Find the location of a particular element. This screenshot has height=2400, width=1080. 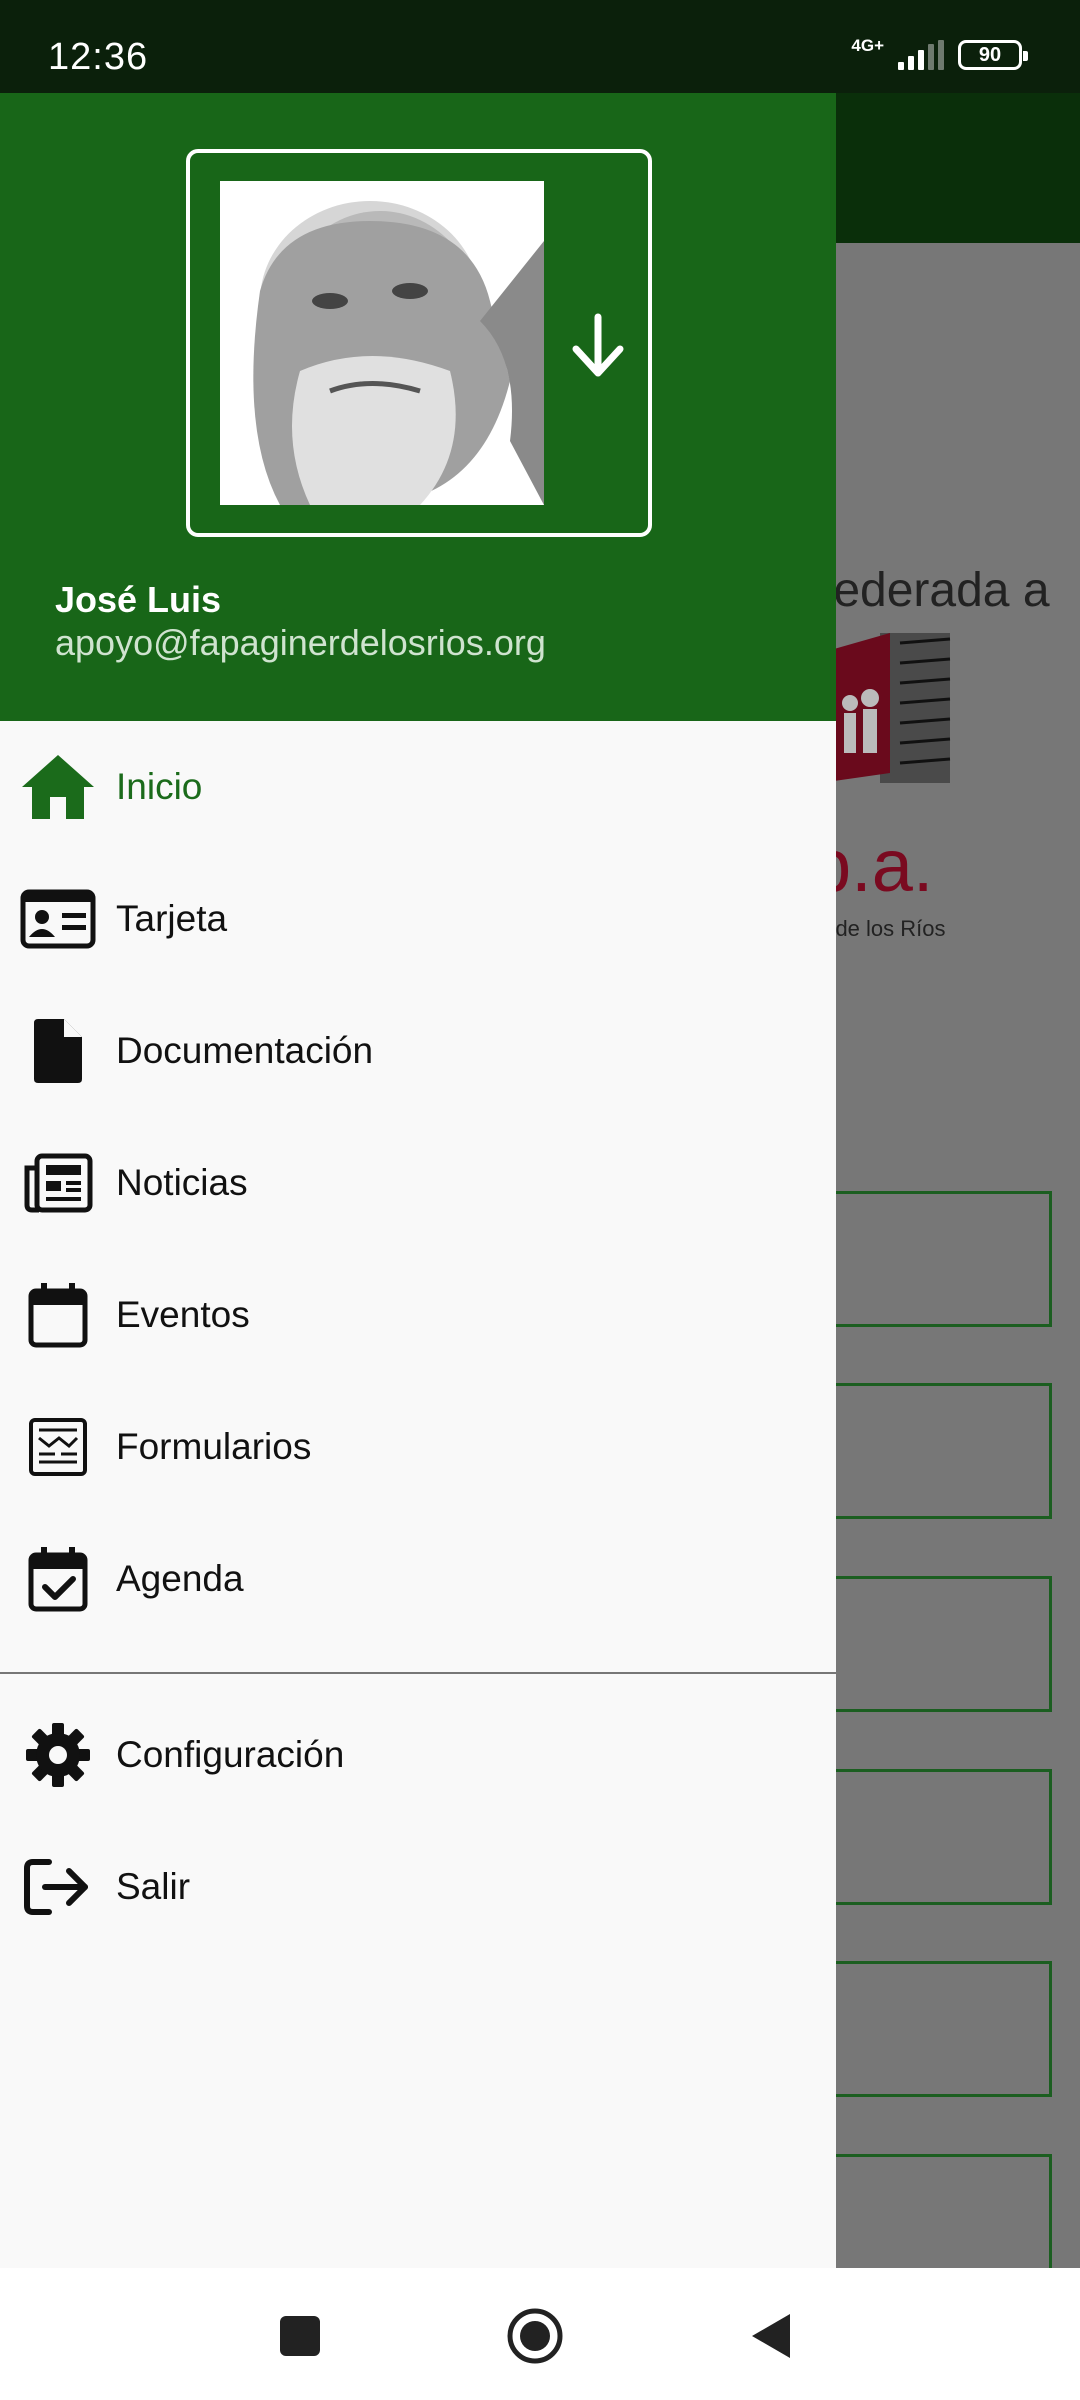

calendar-icon is located at coordinates (58, 1315).